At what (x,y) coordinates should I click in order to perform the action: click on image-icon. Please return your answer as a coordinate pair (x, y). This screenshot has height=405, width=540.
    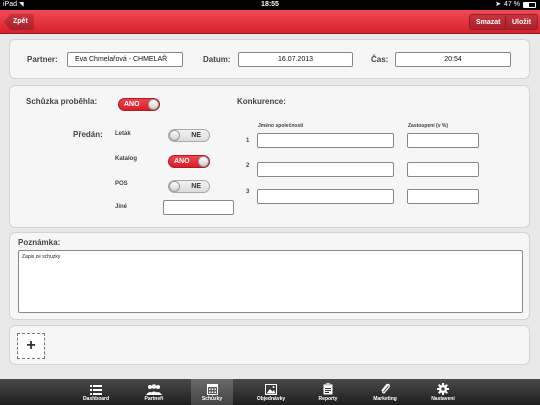
    Looking at the image, I should click on (271, 388).